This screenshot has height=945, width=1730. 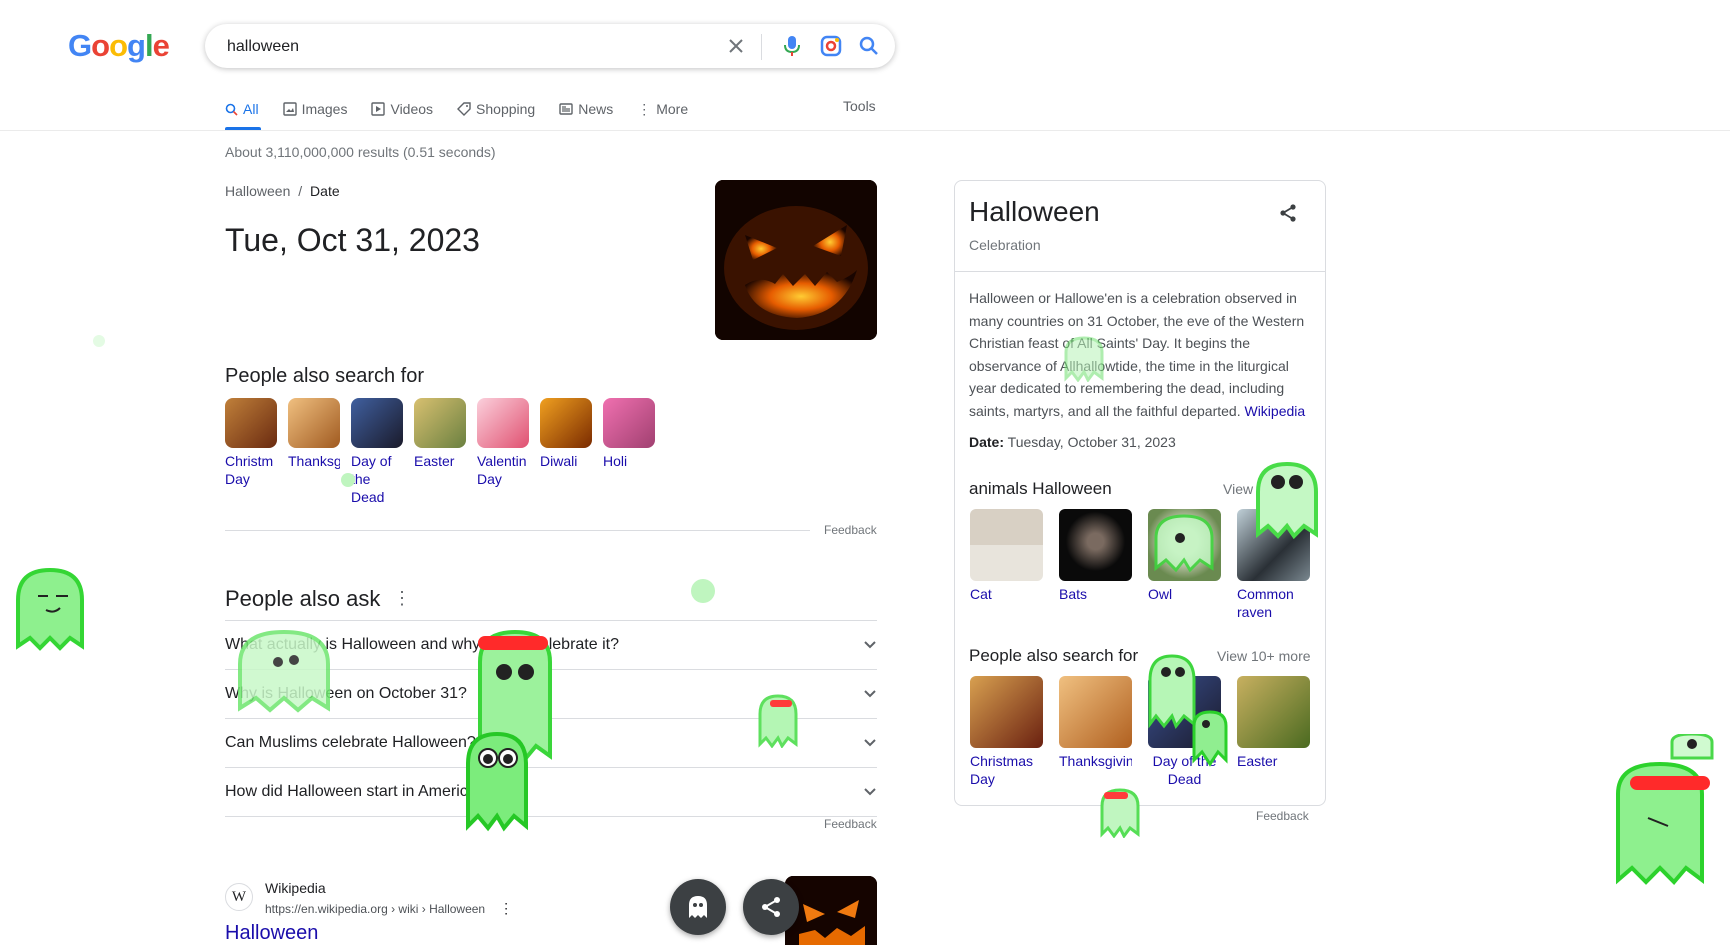 I want to click on tab-shopping: Shopping, so click(x=496, y=109).